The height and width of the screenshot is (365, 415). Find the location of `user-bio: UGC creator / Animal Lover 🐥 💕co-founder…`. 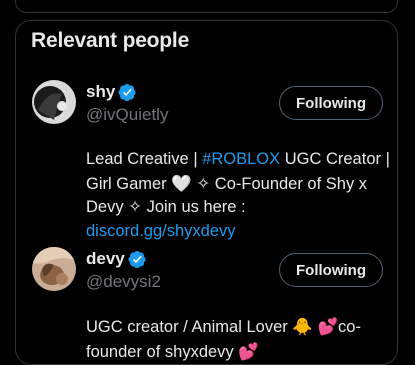

user-bio: UGC creator / Animal Lover 🐥 💕co-founder… is located at coordinates (238, 339).